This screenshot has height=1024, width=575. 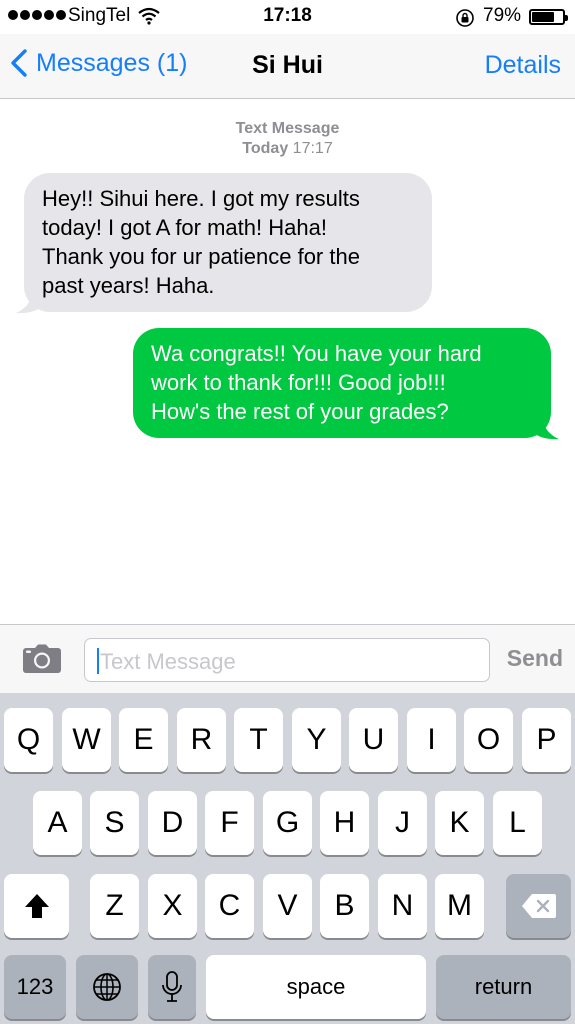 What do you see at coordinates (459, 823) in the screenshot?
I see `key-k: K` at bounding box center [459, 823].